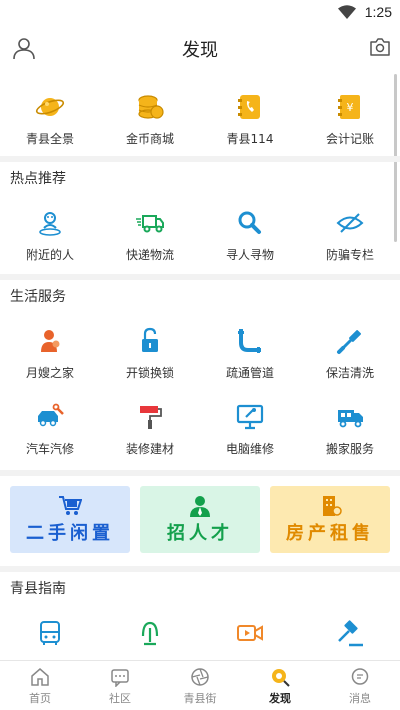  What do you see at coordinates (150, 224) in the screenshot?
I see `delivery-truck-icon` at bounding box center [150, 224].